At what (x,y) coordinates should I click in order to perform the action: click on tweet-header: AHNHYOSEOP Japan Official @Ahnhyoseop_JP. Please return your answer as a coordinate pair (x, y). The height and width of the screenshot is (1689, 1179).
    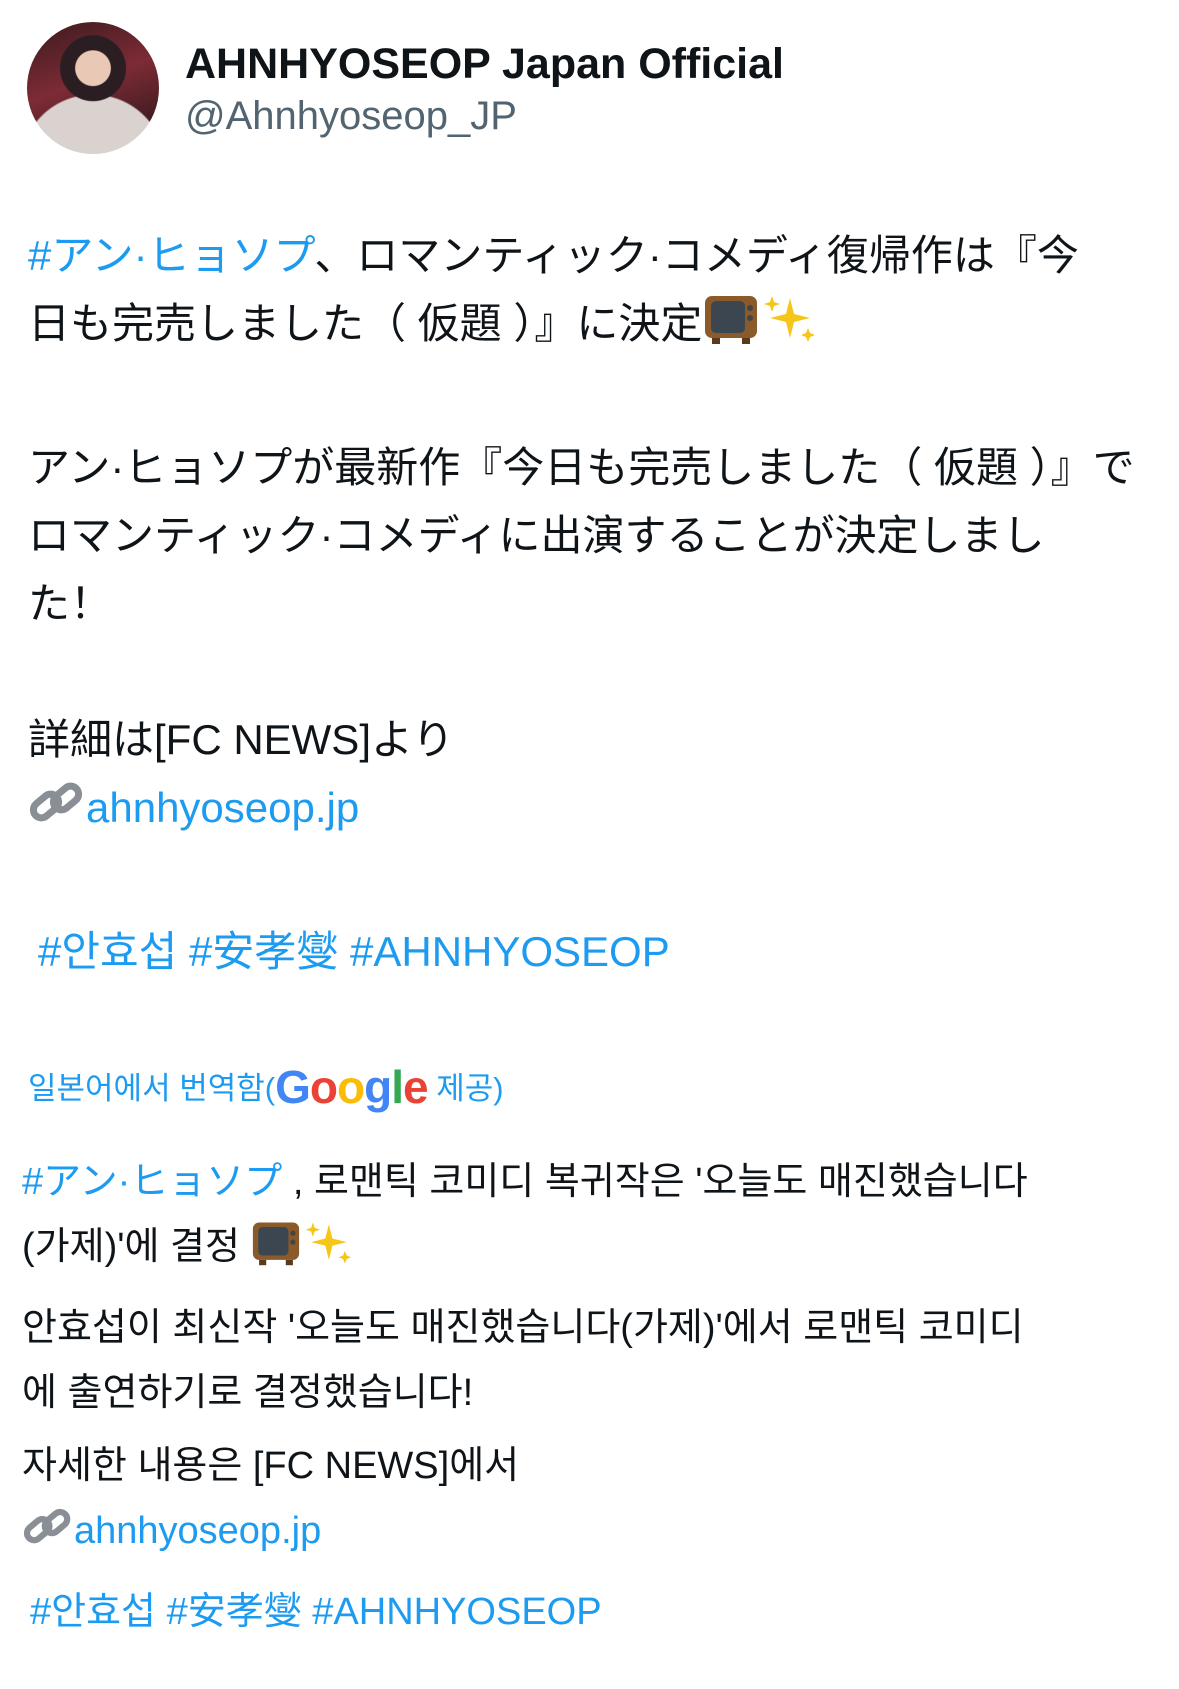
    Looking at the image, I should click on (592, 88).